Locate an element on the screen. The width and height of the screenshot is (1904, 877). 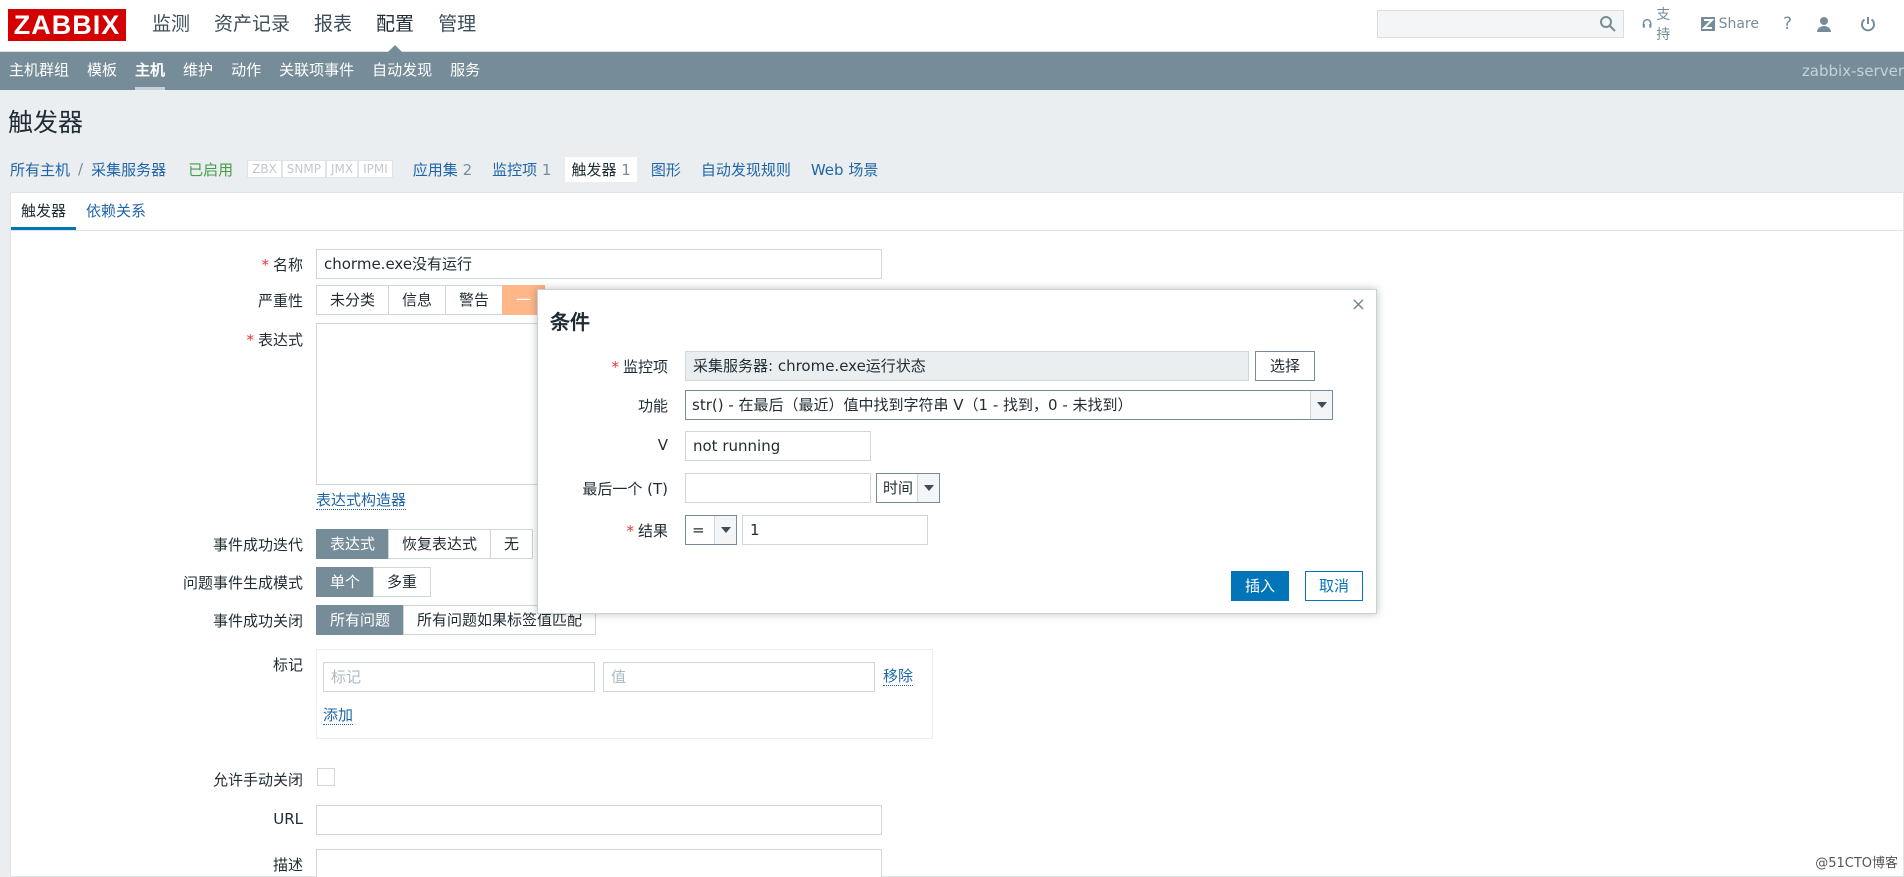
ok-close-all-problems: 所有问题 is located at coordinates (360, 620).